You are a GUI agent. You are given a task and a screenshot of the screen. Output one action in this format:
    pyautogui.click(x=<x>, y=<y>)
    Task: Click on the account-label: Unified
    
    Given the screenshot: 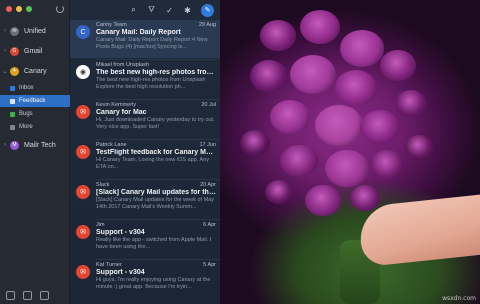 What is the action you would take?
    pyautogui.click(x=35, y=31)
    